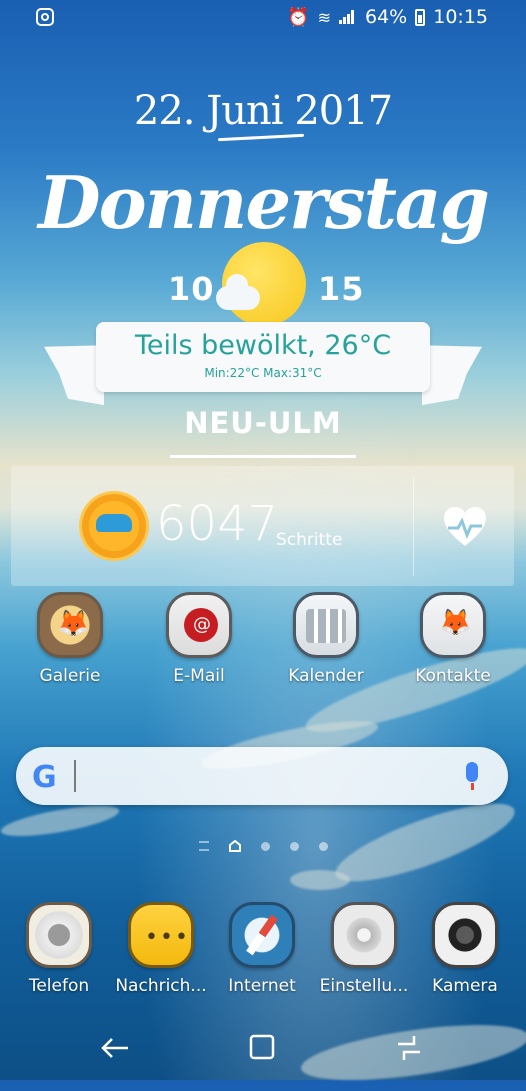 This screenshot has width=526, height=1091. What do you see at coordinates (59, 986) in the screenshot?
I see `app-label: Telefon` at bounding box center [59, 986].